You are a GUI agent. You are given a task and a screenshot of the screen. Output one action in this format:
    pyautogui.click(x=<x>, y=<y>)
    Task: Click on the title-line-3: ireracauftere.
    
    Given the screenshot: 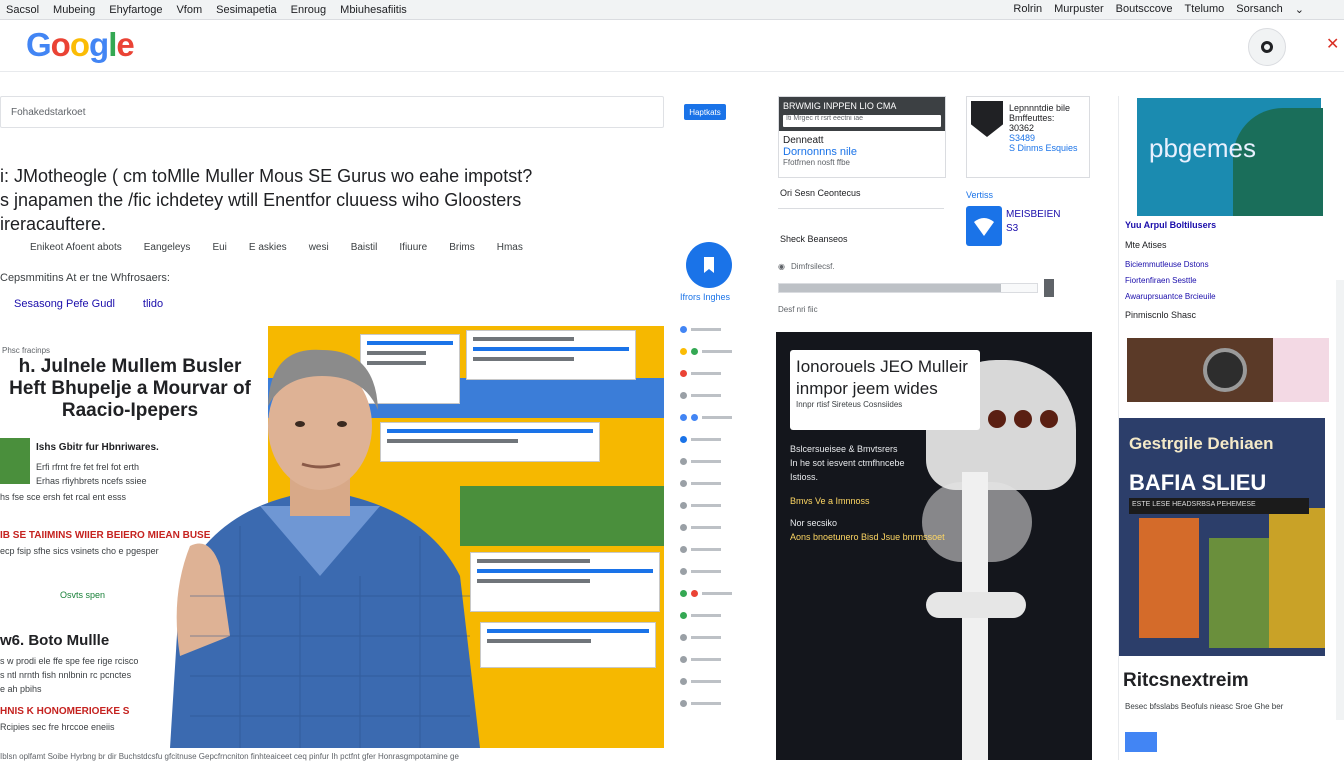 What is the action you would take?
    pyautogui.click(x=53, y=224)
    